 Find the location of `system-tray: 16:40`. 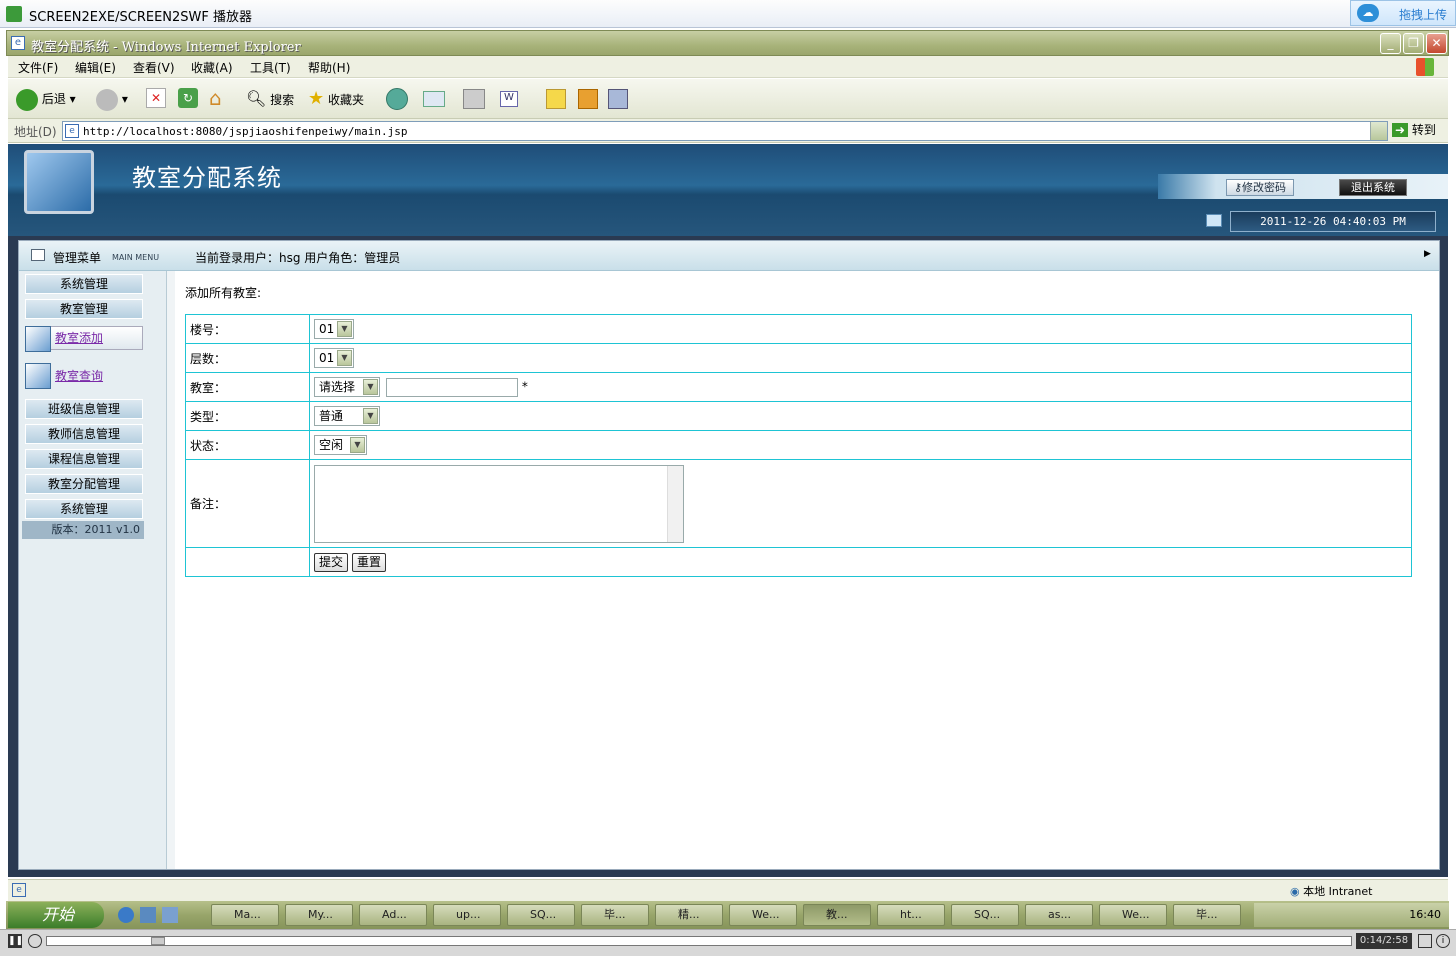

system-tray: 16:40 is located at coordinates (1351, 915).